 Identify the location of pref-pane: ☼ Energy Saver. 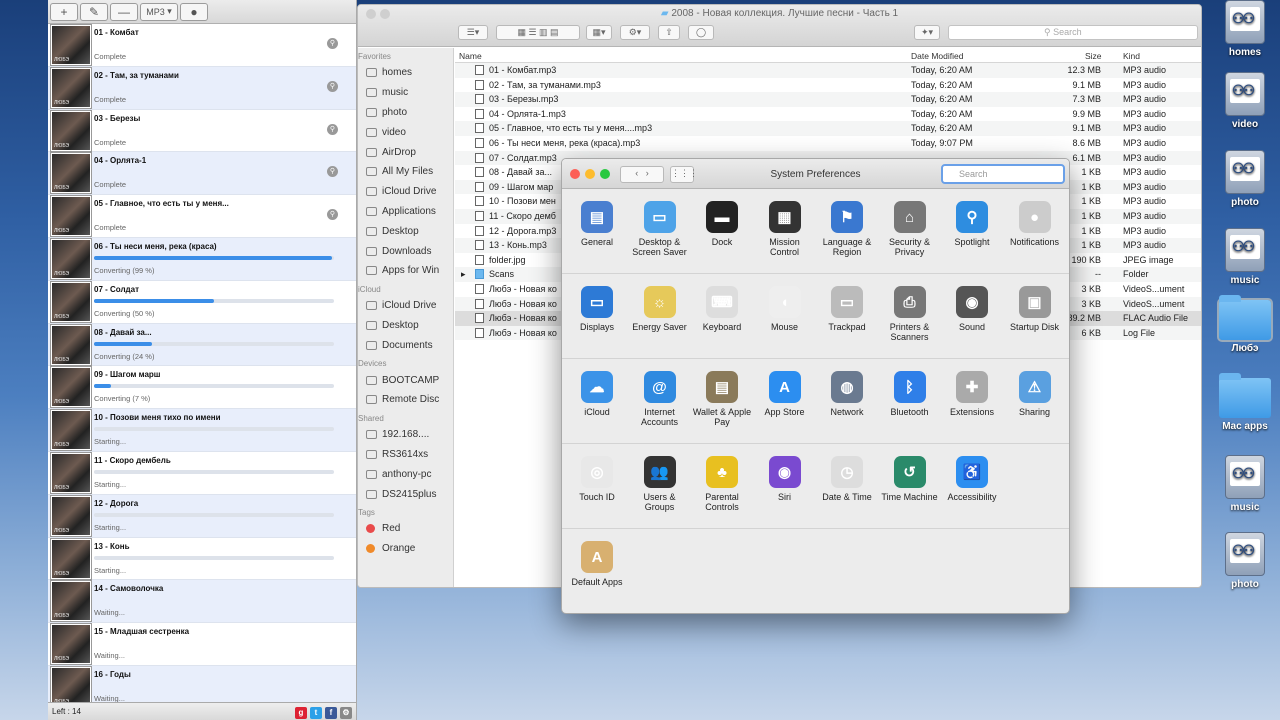
(660, 309).